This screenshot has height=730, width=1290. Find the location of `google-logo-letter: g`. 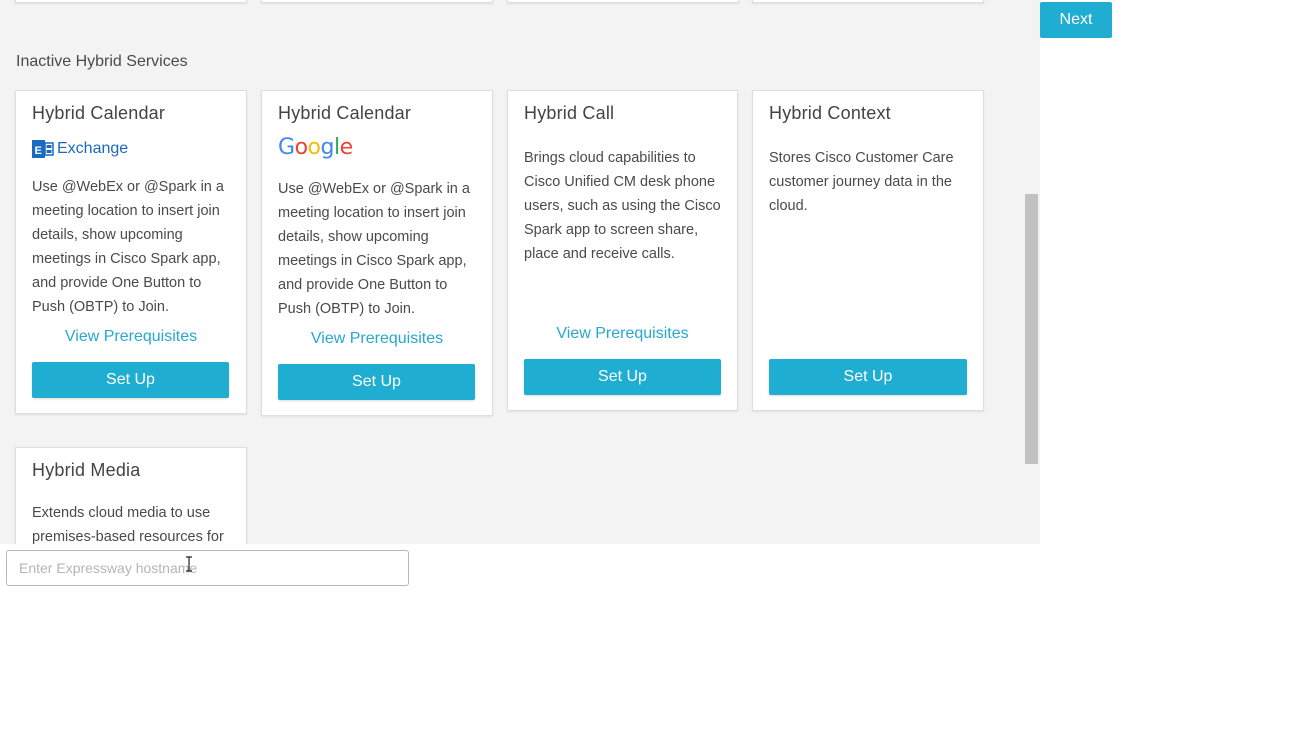

google-logo-letter: g is located at coordinates (327, 147).